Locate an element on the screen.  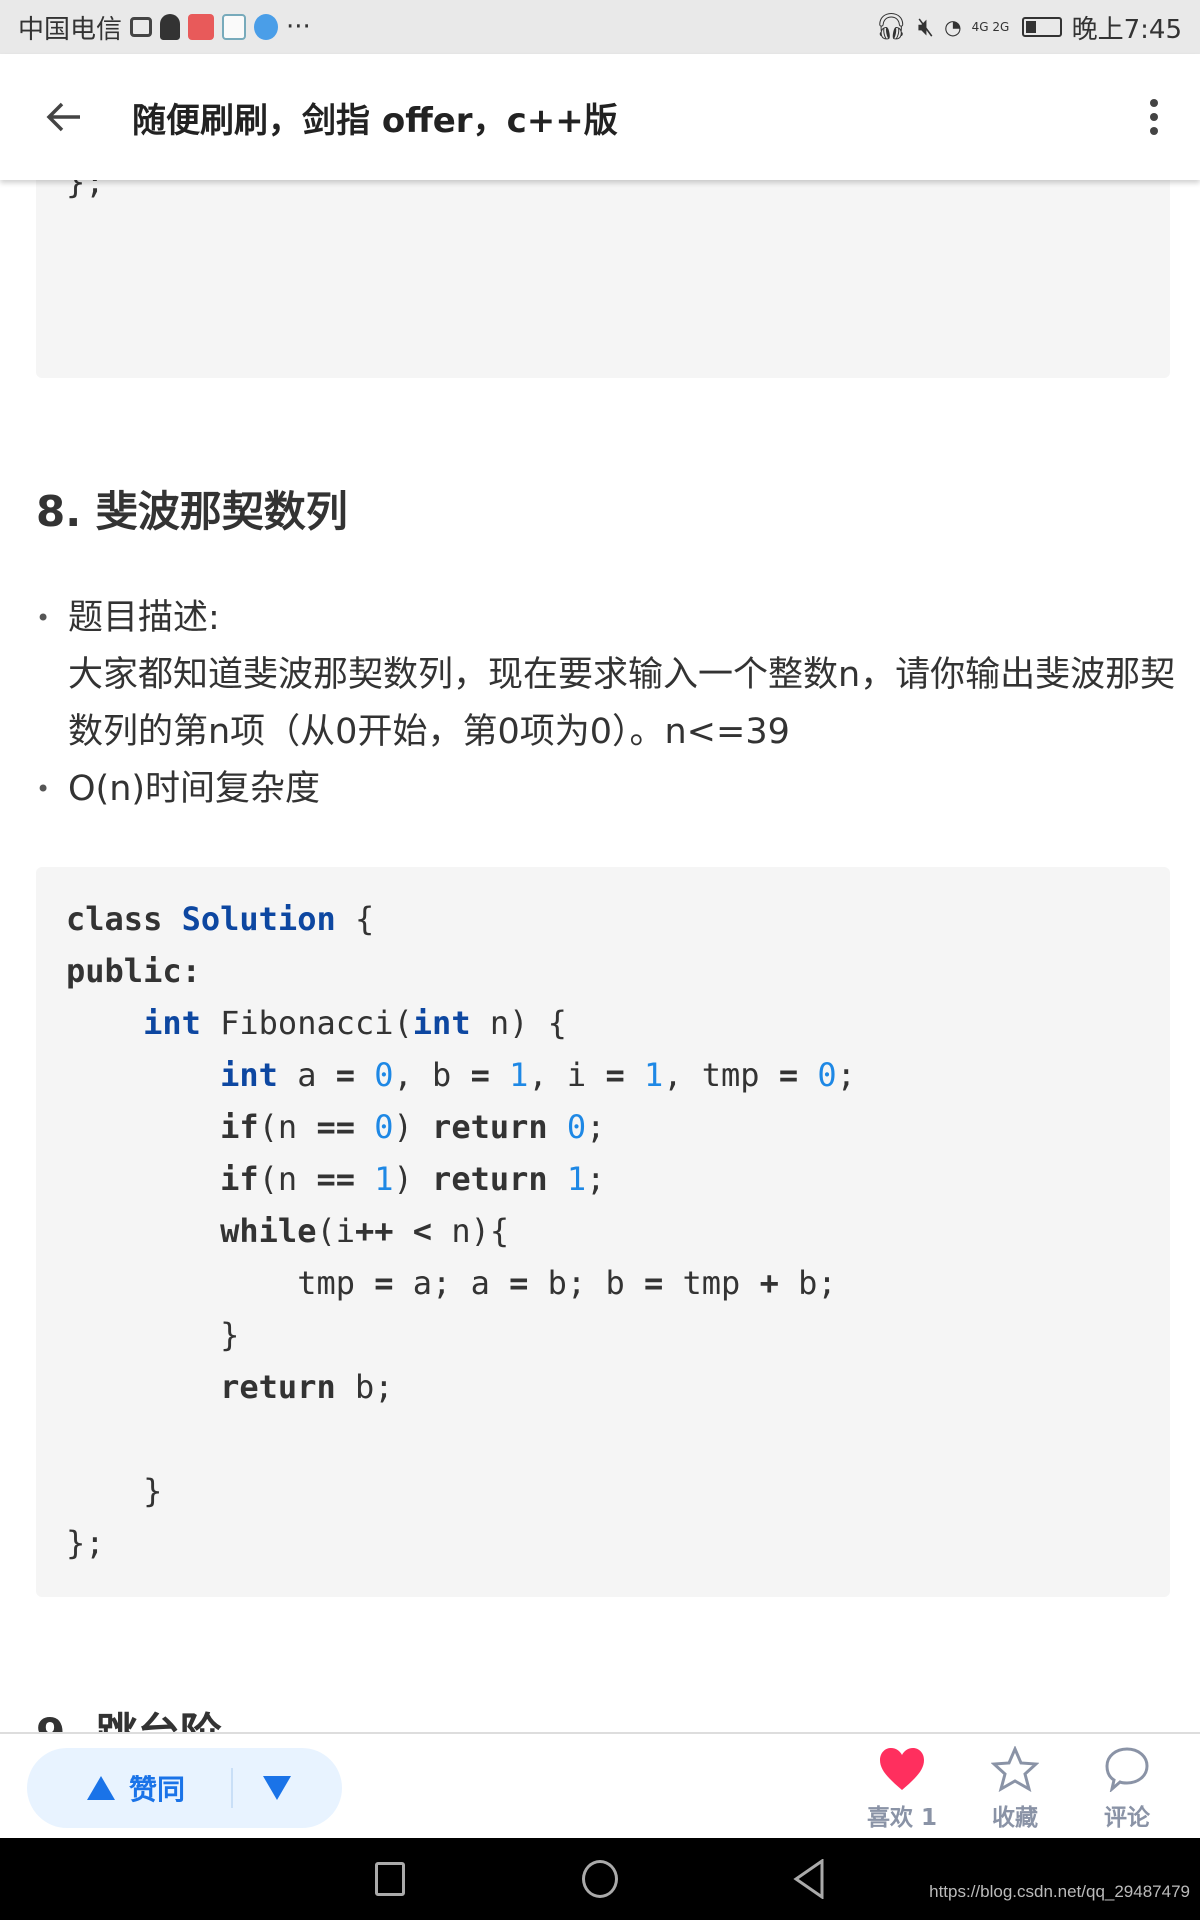
code-token: class is located at coordinates (114, 919).